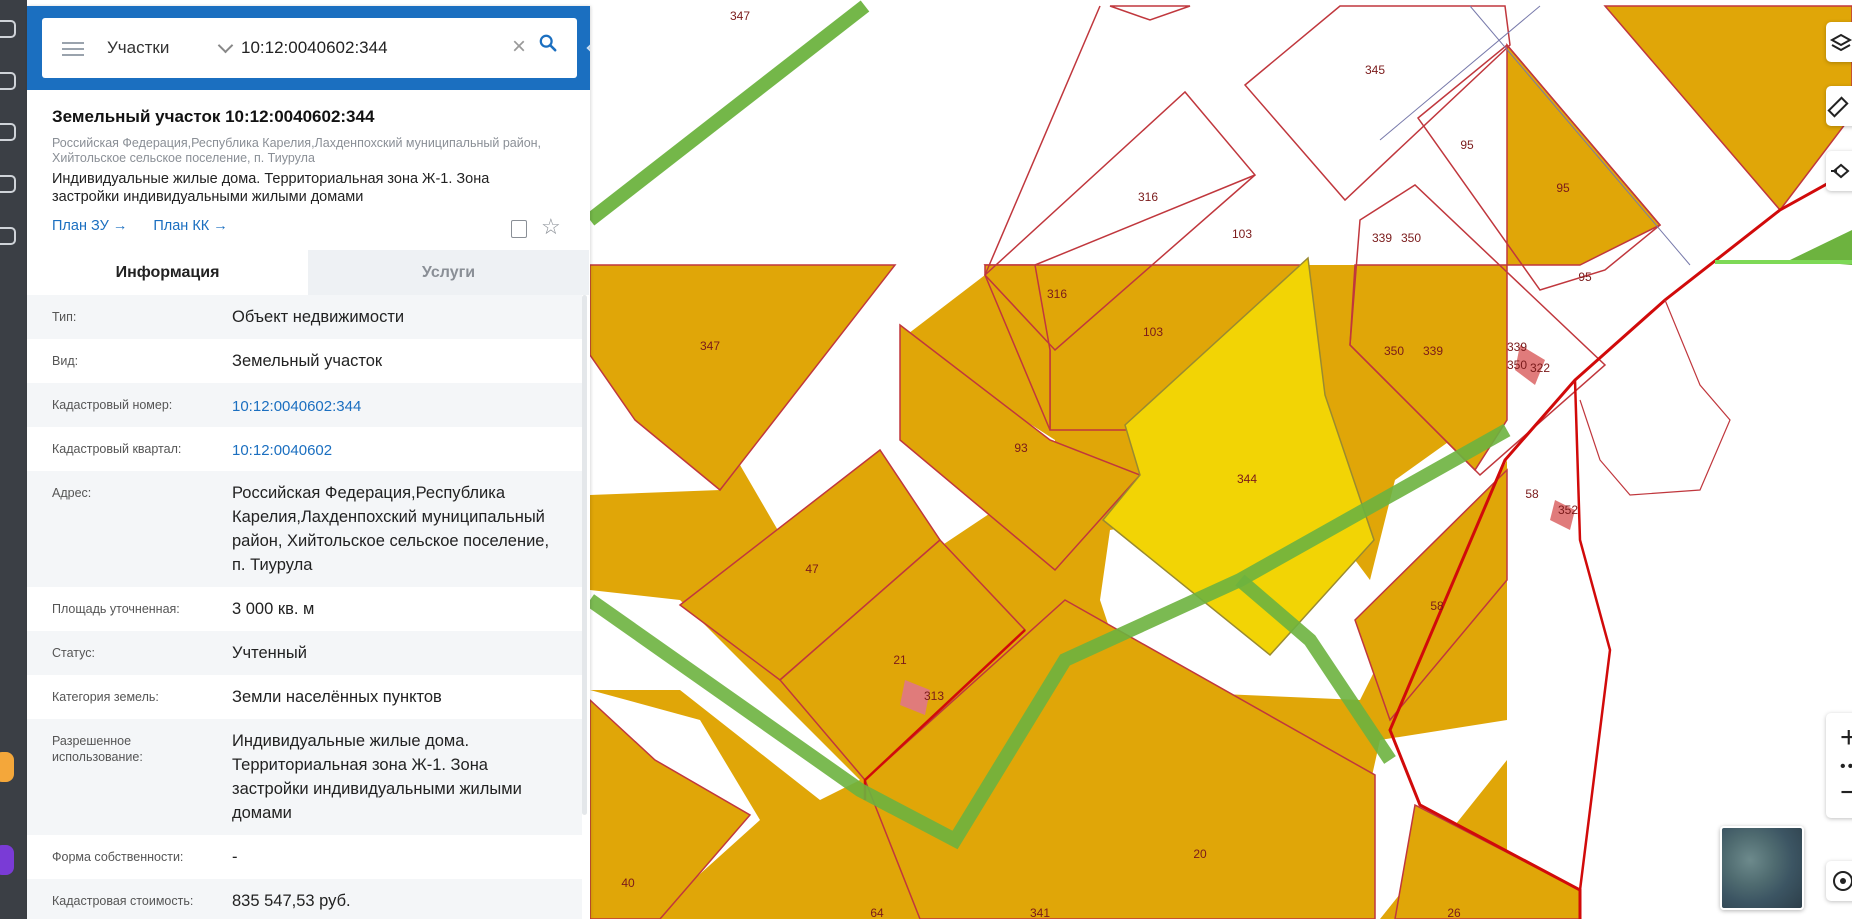  I want to click on info-row: Кадастровый квартал: 10:12:0040602, so click(304, 449).